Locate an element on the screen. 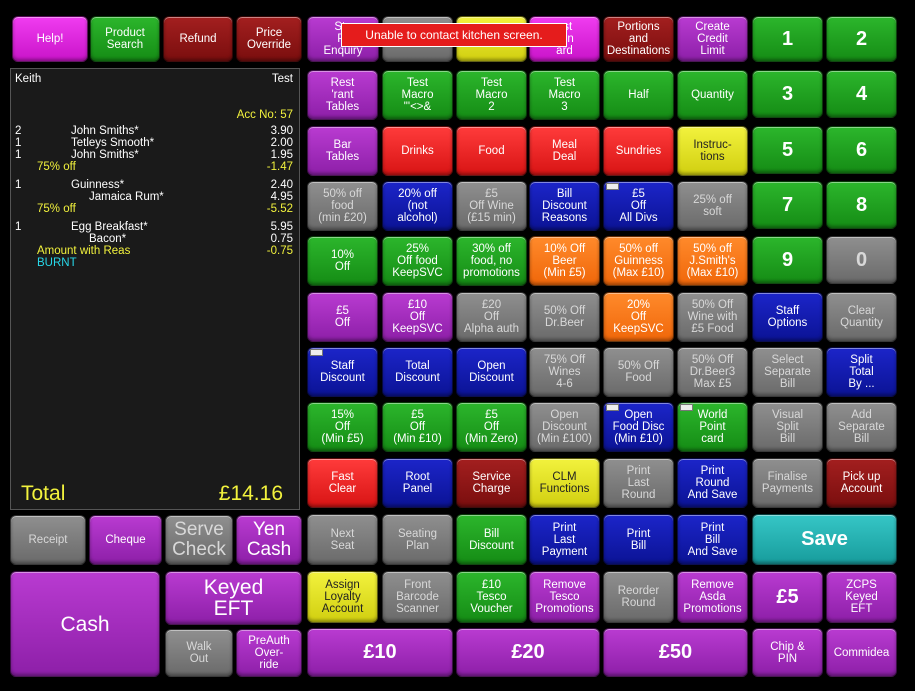 The image size is (915, 691). discount-30-food-button: 30% off food, no promotions is located at coordinates (491, 261).